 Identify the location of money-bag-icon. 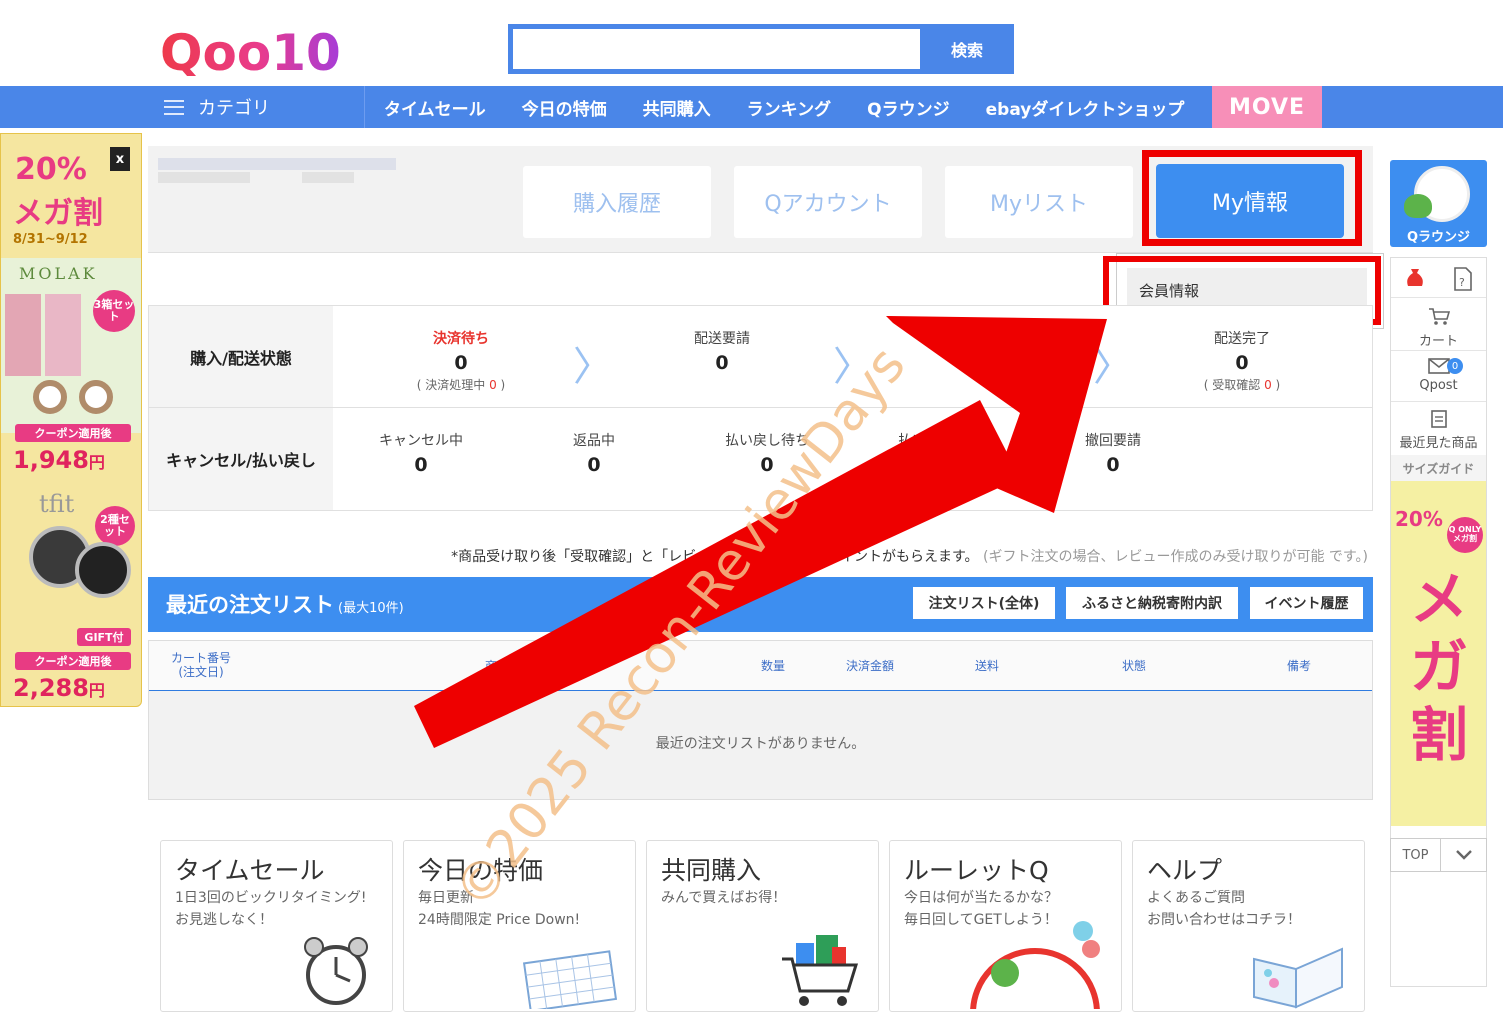
(1415, 278).